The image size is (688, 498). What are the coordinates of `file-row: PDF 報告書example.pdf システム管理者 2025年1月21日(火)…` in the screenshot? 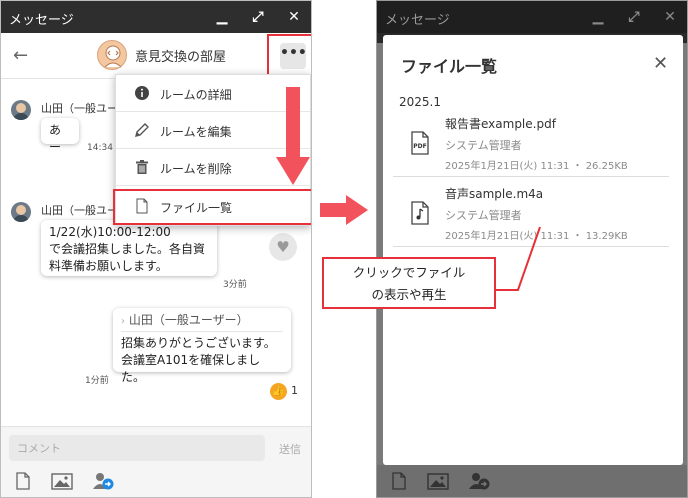 It's located at (531, 143).